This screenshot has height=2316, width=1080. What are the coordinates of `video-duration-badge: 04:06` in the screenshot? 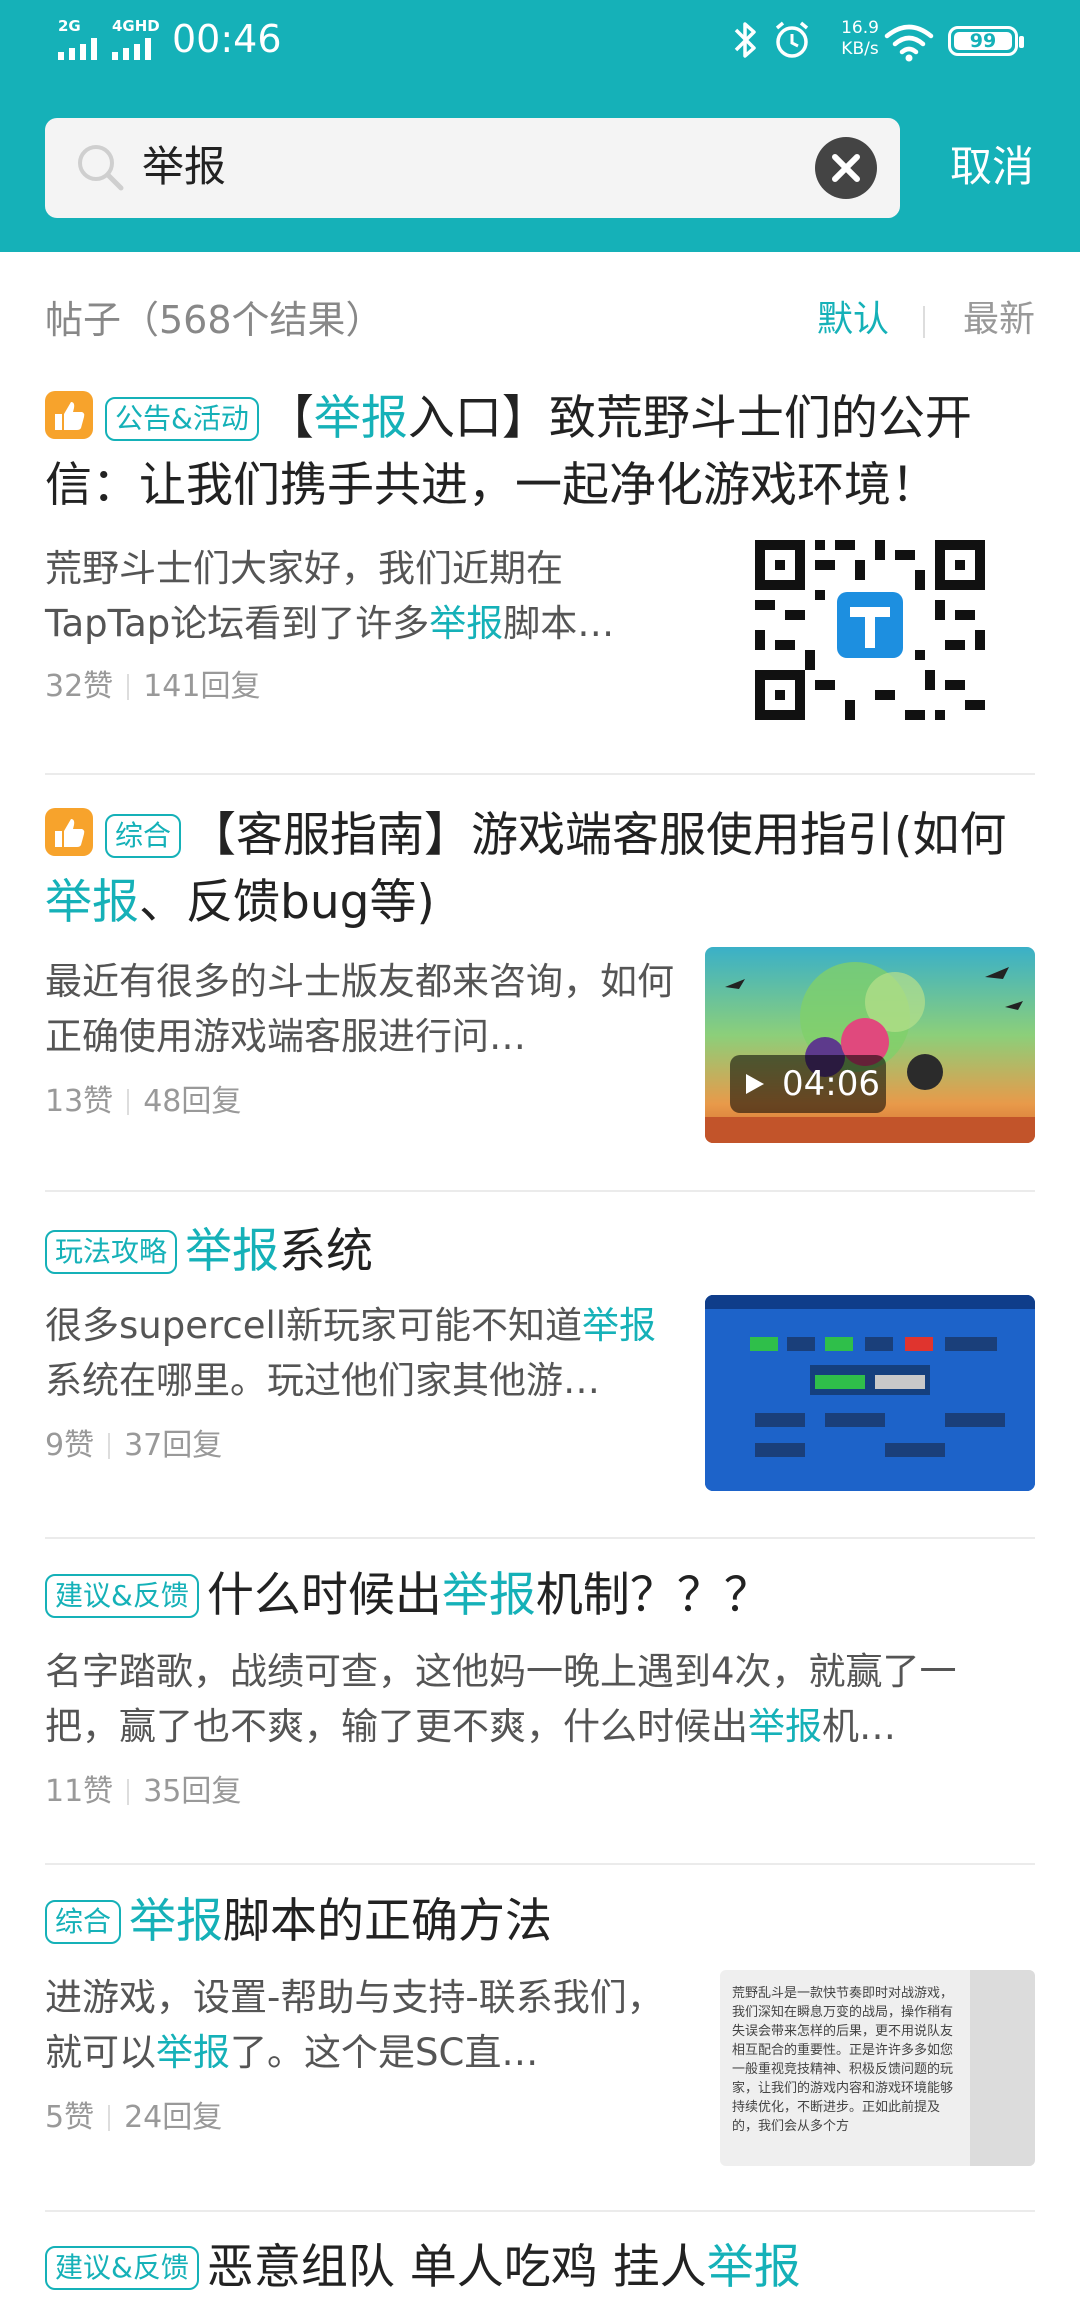 It's located at (808, 1084).